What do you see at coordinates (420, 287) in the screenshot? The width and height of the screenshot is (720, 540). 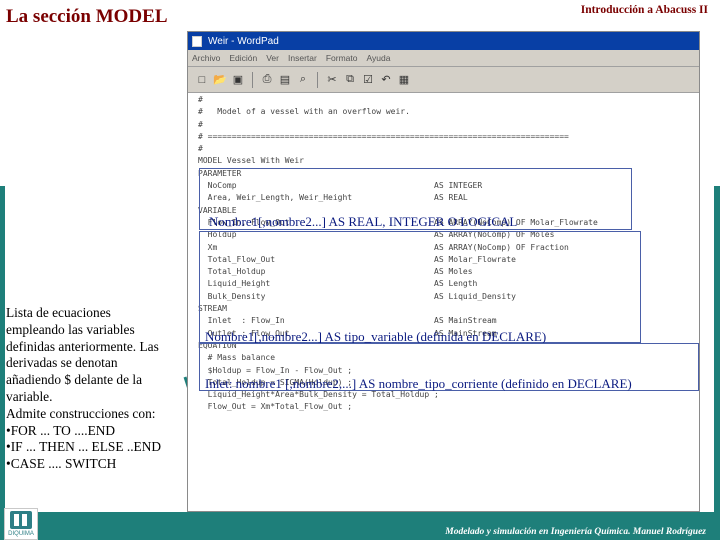 I see `variable-highlight-box` at bounding box center [420, 287].